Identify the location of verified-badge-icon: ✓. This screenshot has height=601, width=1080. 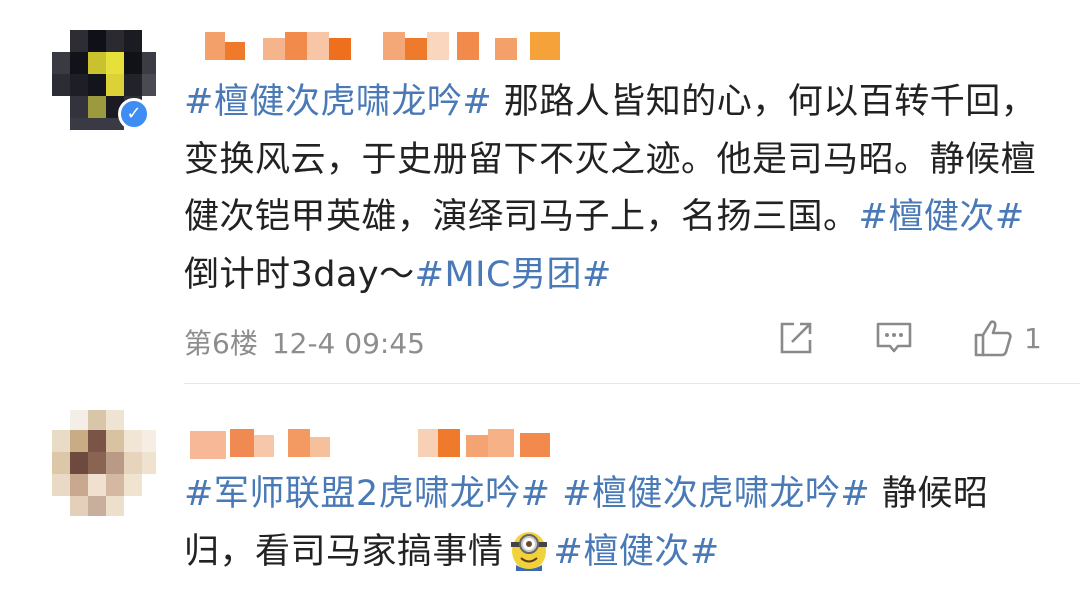
(134, 114).